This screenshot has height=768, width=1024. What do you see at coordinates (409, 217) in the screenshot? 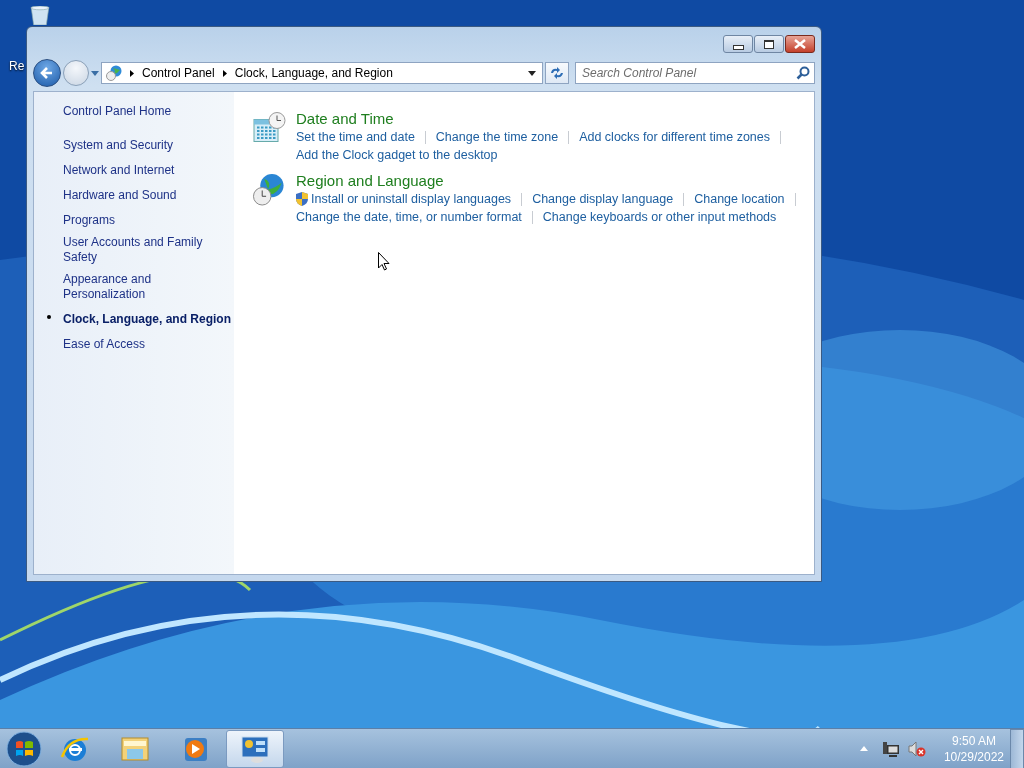
I see `task-link: Change the date, time, or number format` at bounding box center [409, 217].